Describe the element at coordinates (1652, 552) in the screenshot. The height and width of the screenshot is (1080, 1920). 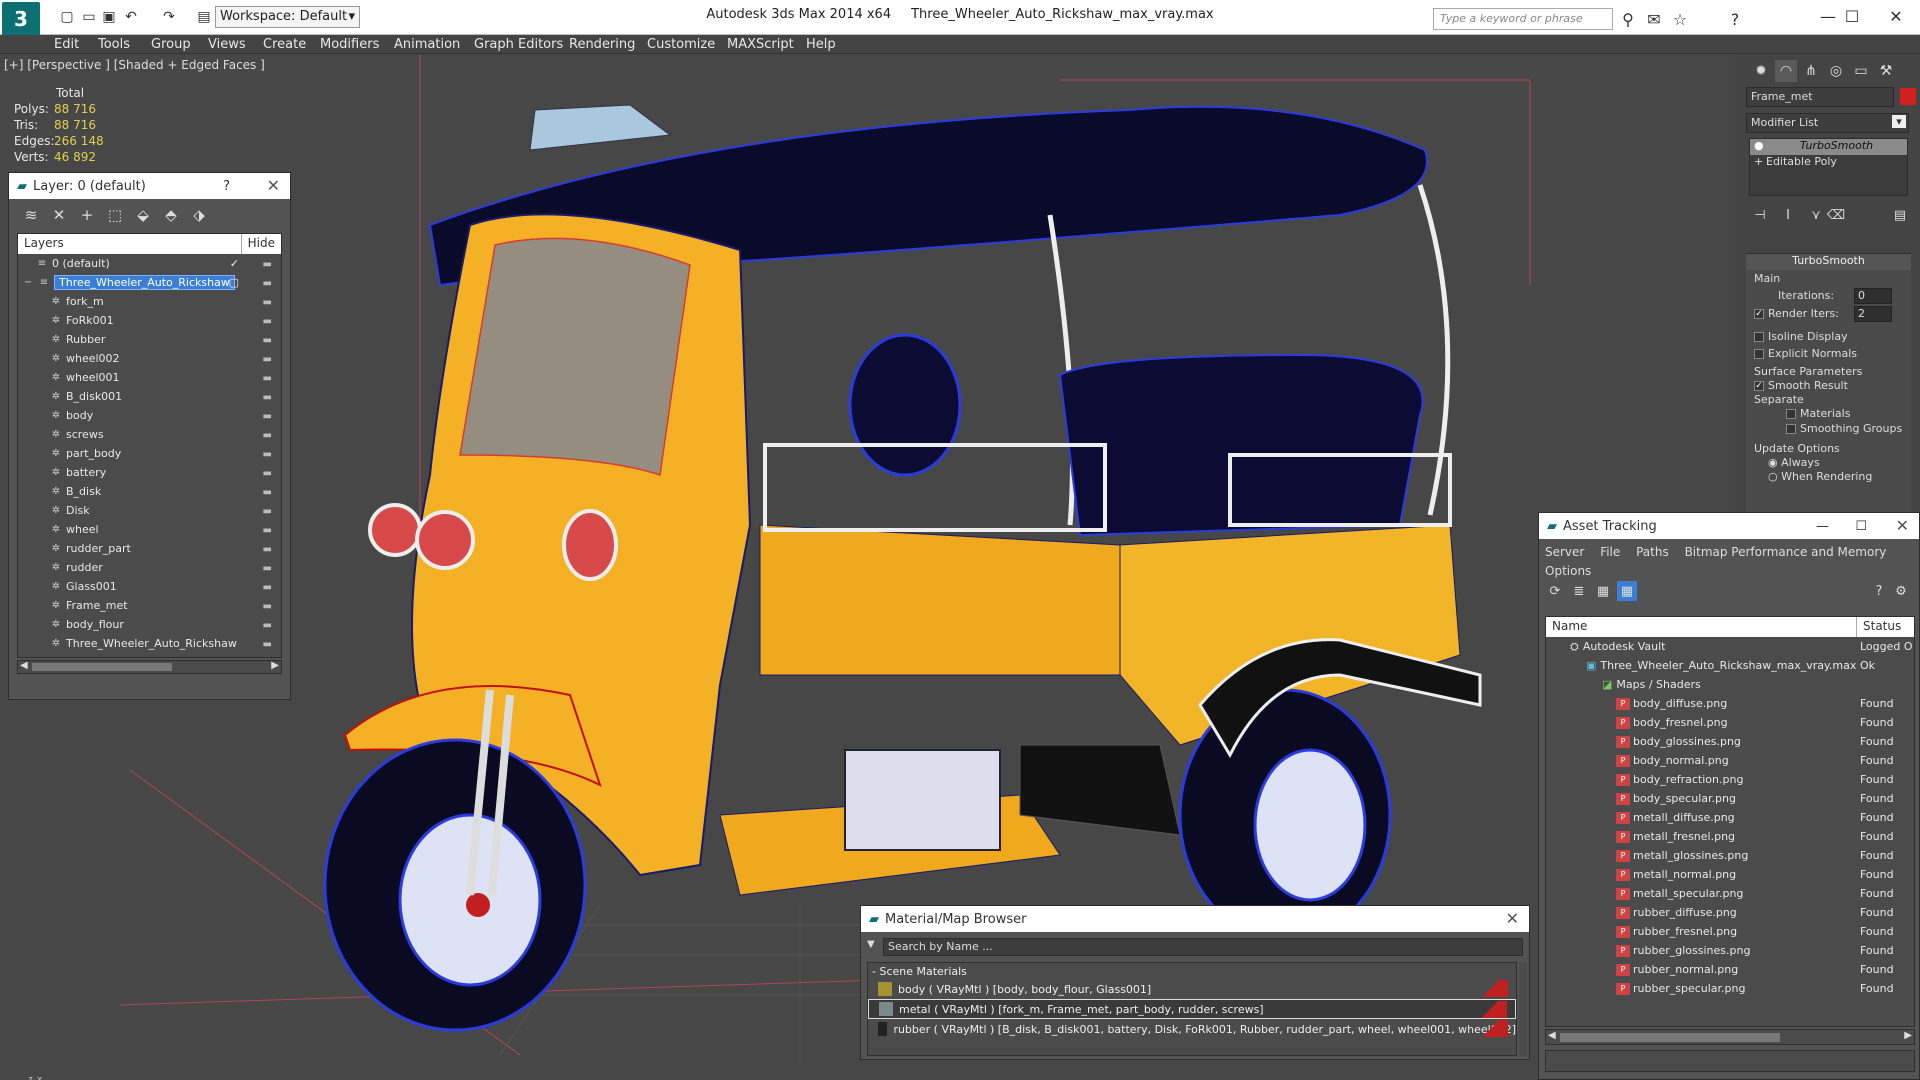
I see `menu-paths: Paths` at that location.